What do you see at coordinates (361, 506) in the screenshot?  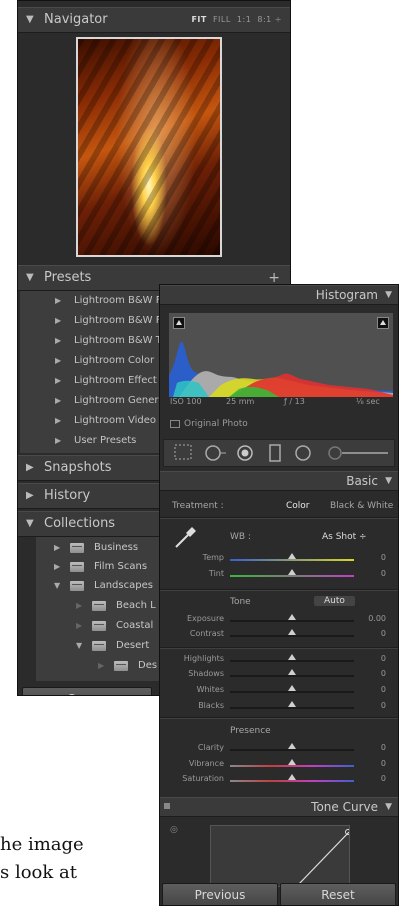 I see `treatment-bw-button: Black & White` at bounding box center [361, 506].